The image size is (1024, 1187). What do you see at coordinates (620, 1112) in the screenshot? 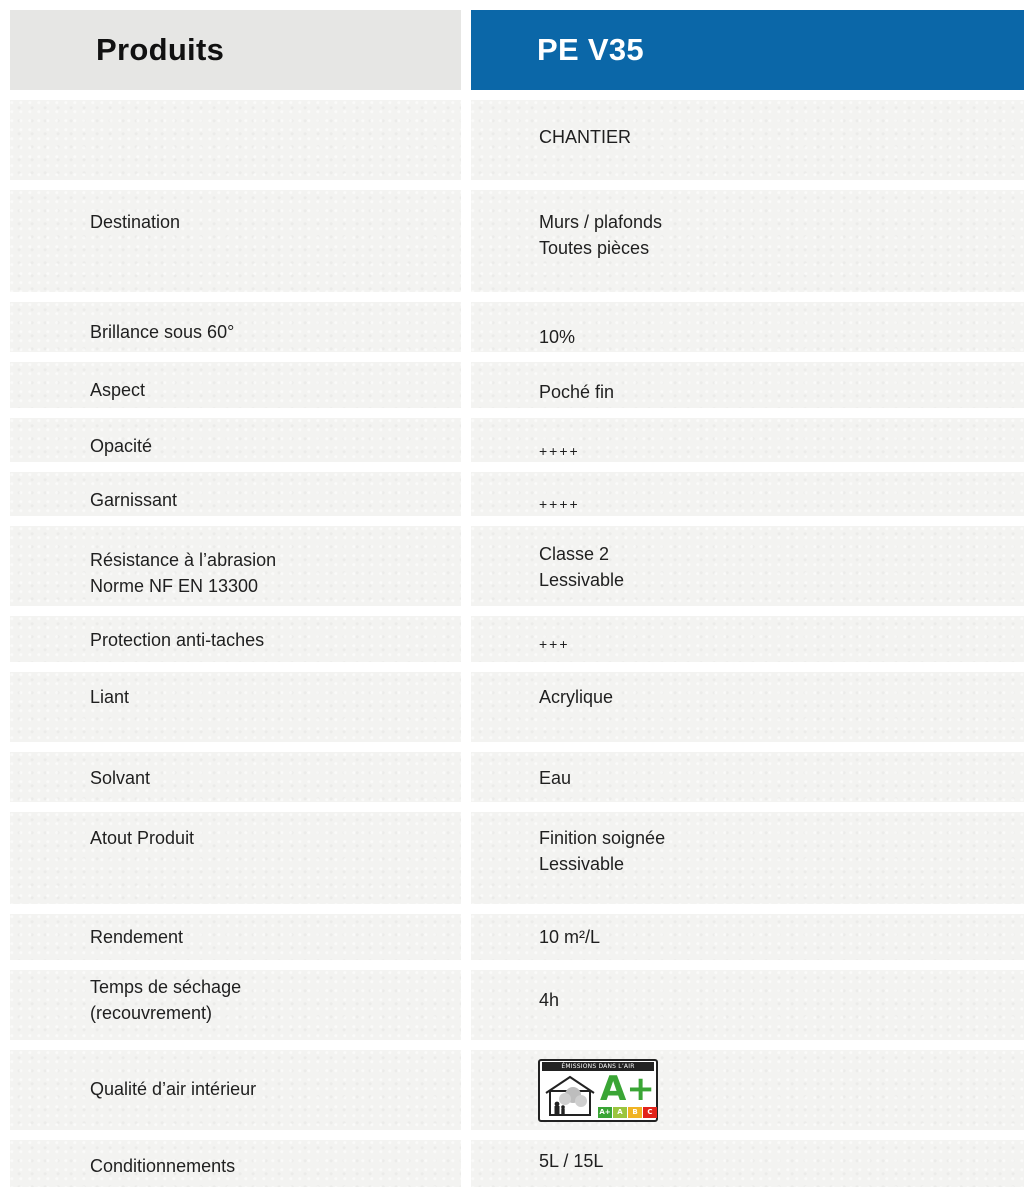
I see `scale-a: A` at bounding box center [620, 1112].